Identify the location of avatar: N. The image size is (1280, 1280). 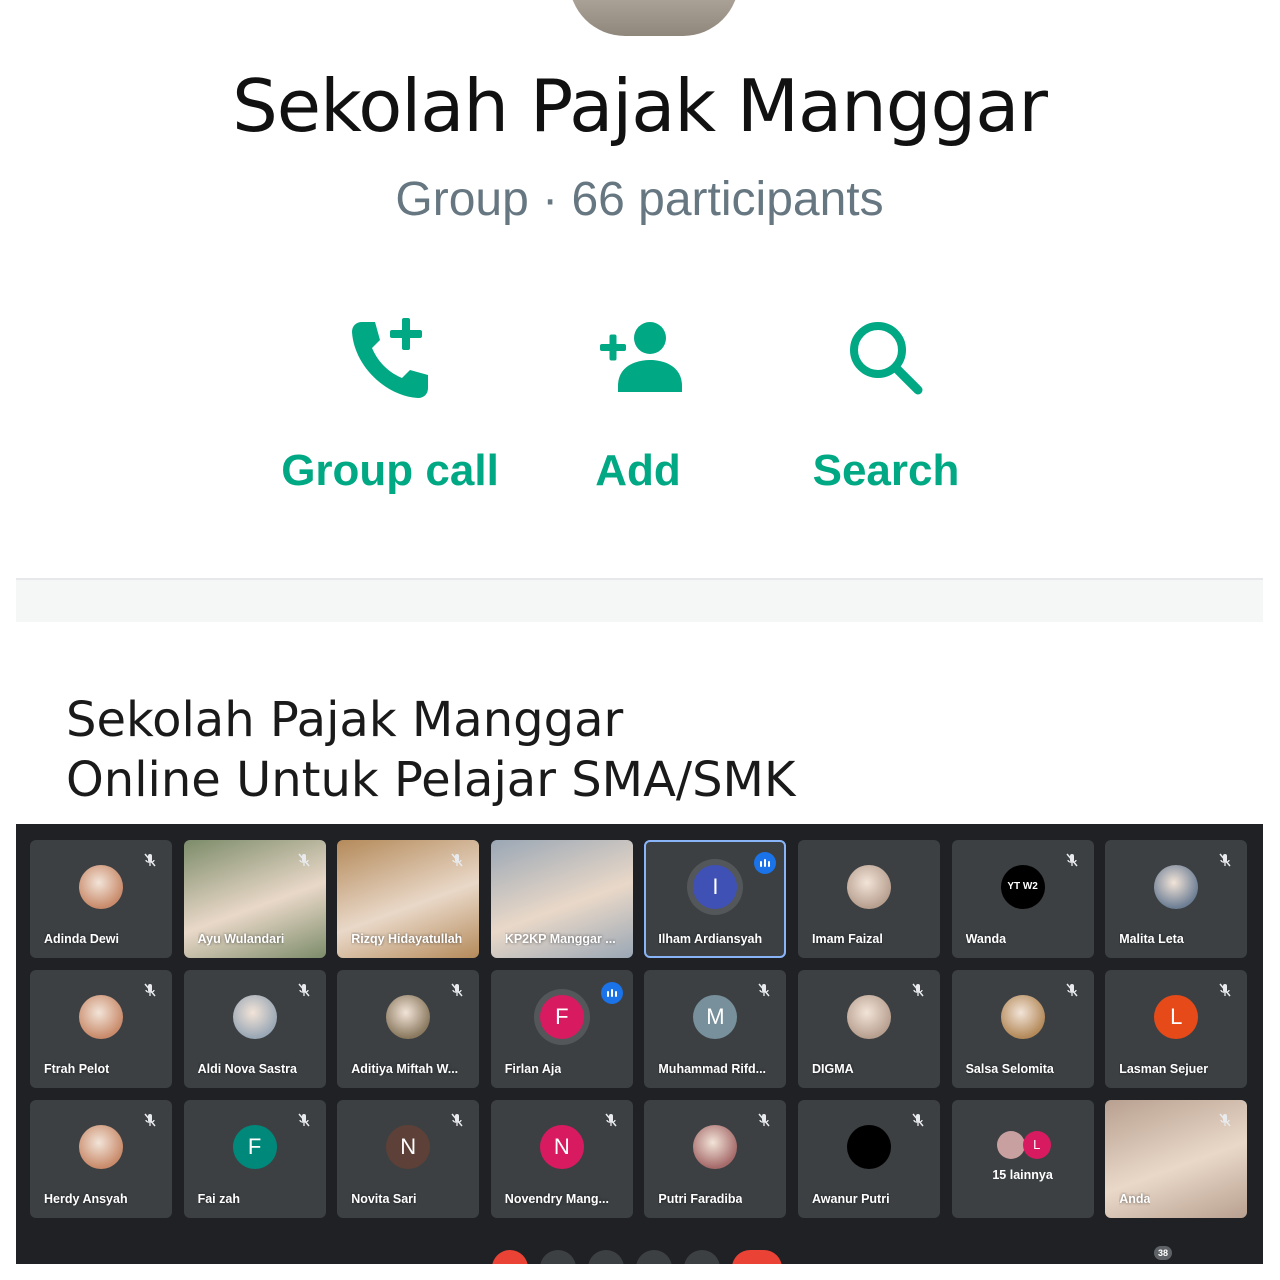
(408, 1147).